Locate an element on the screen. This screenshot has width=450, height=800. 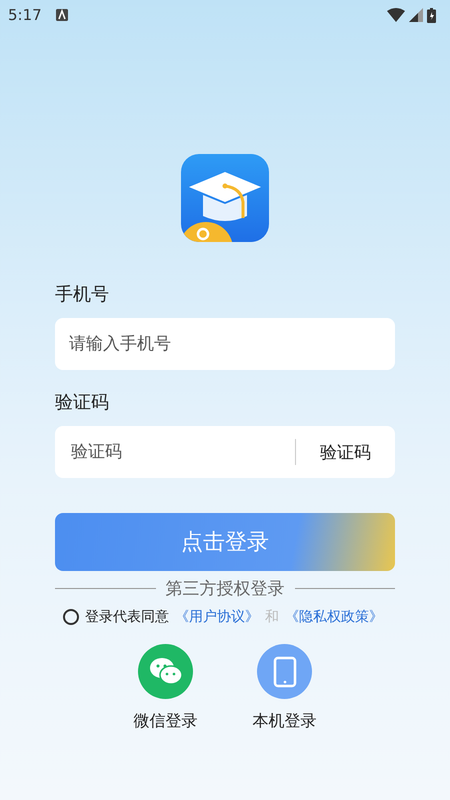
agreement-text: 登录代表同意 is located at coordinates (127, 617).